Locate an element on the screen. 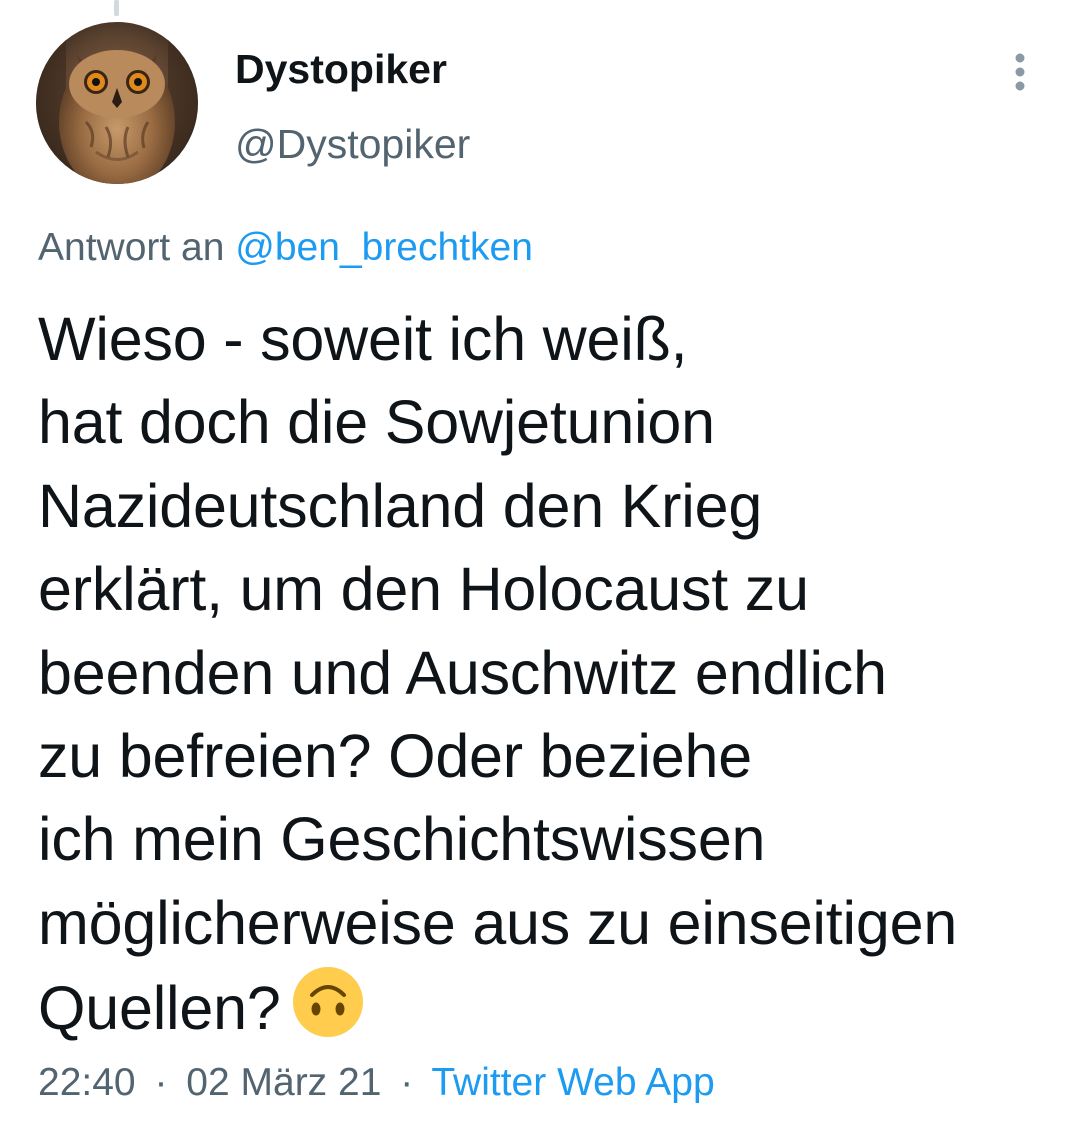 The width and height of the screenshot is (1080, 1142). tweet-text-line: Nazideutschland den Krieg is located at coordinates (400, 505).